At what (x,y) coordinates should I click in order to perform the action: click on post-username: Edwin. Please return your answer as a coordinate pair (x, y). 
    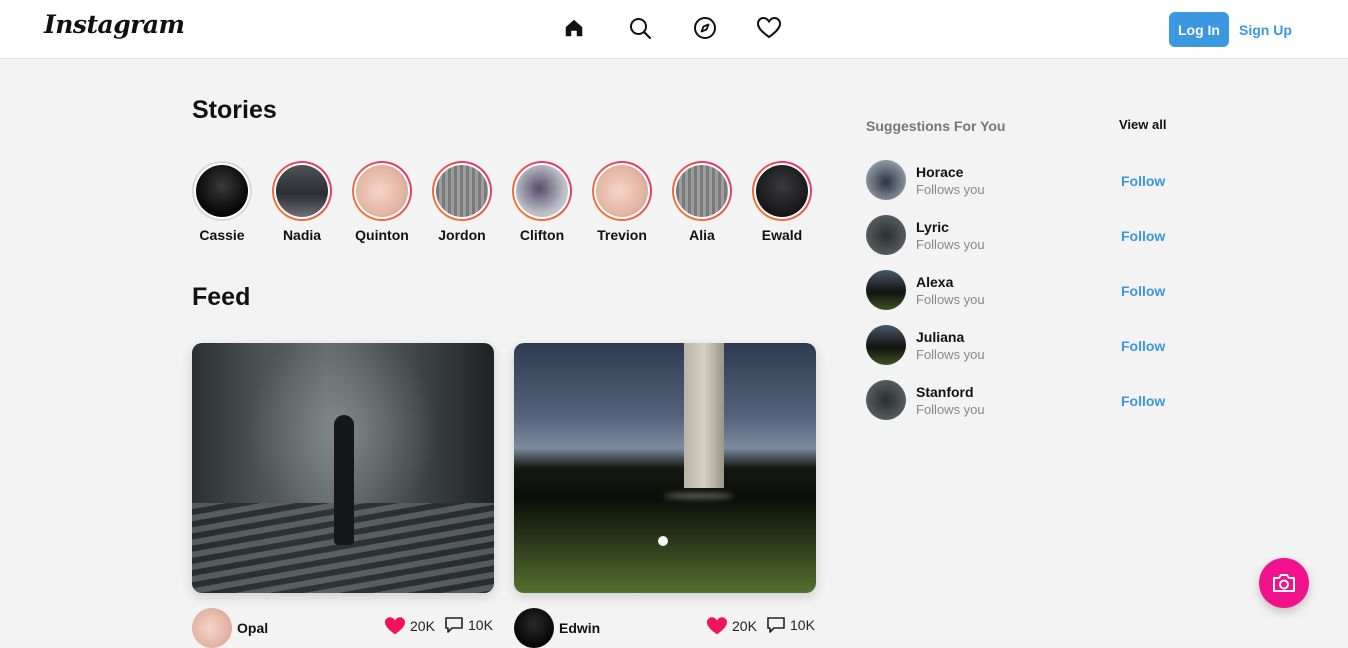
    Looking at the image, I should click on (579, 628).